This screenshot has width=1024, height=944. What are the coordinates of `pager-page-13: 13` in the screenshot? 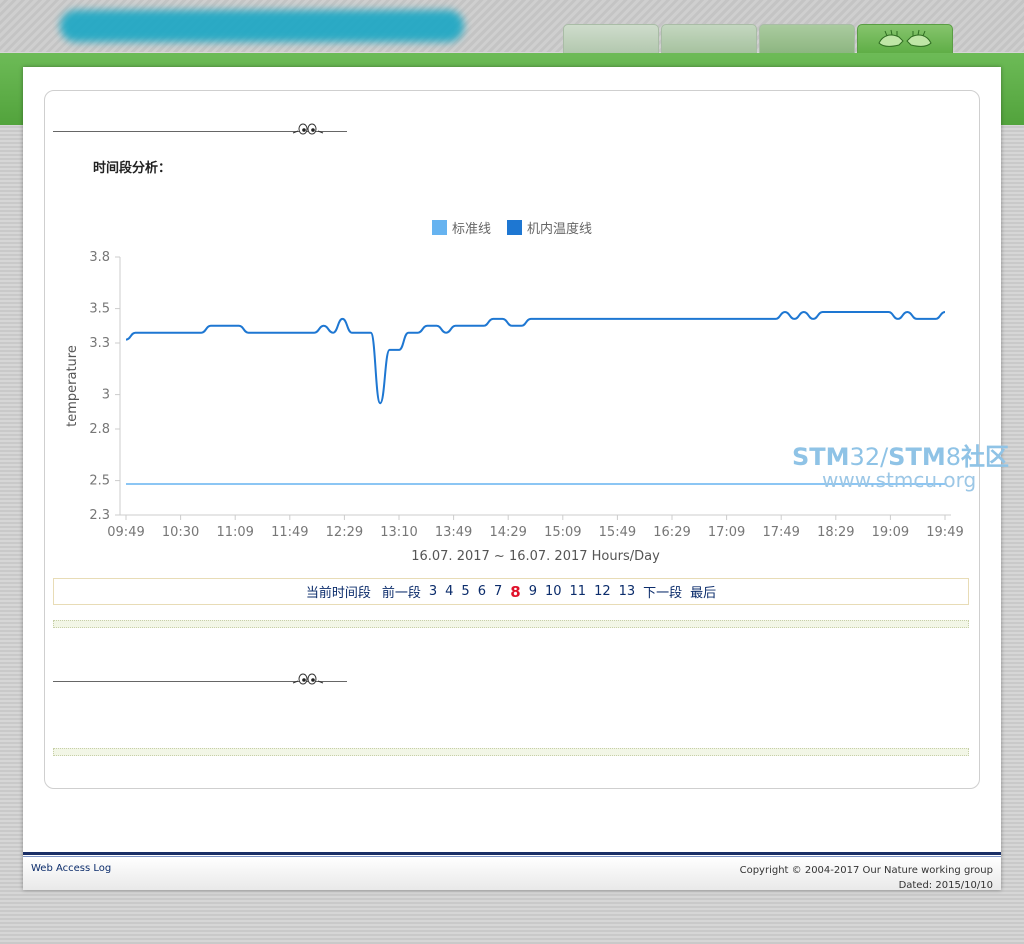 It's located at (627, 591).